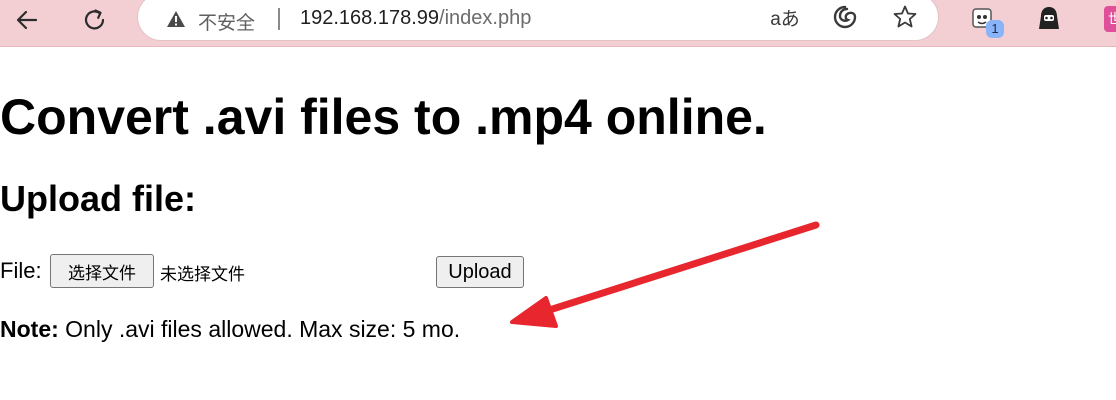  What do you see at coordinates (678, 269) in the screenshot?
I see `annotation-arrow-shaft` at bounding box center [678, 269].